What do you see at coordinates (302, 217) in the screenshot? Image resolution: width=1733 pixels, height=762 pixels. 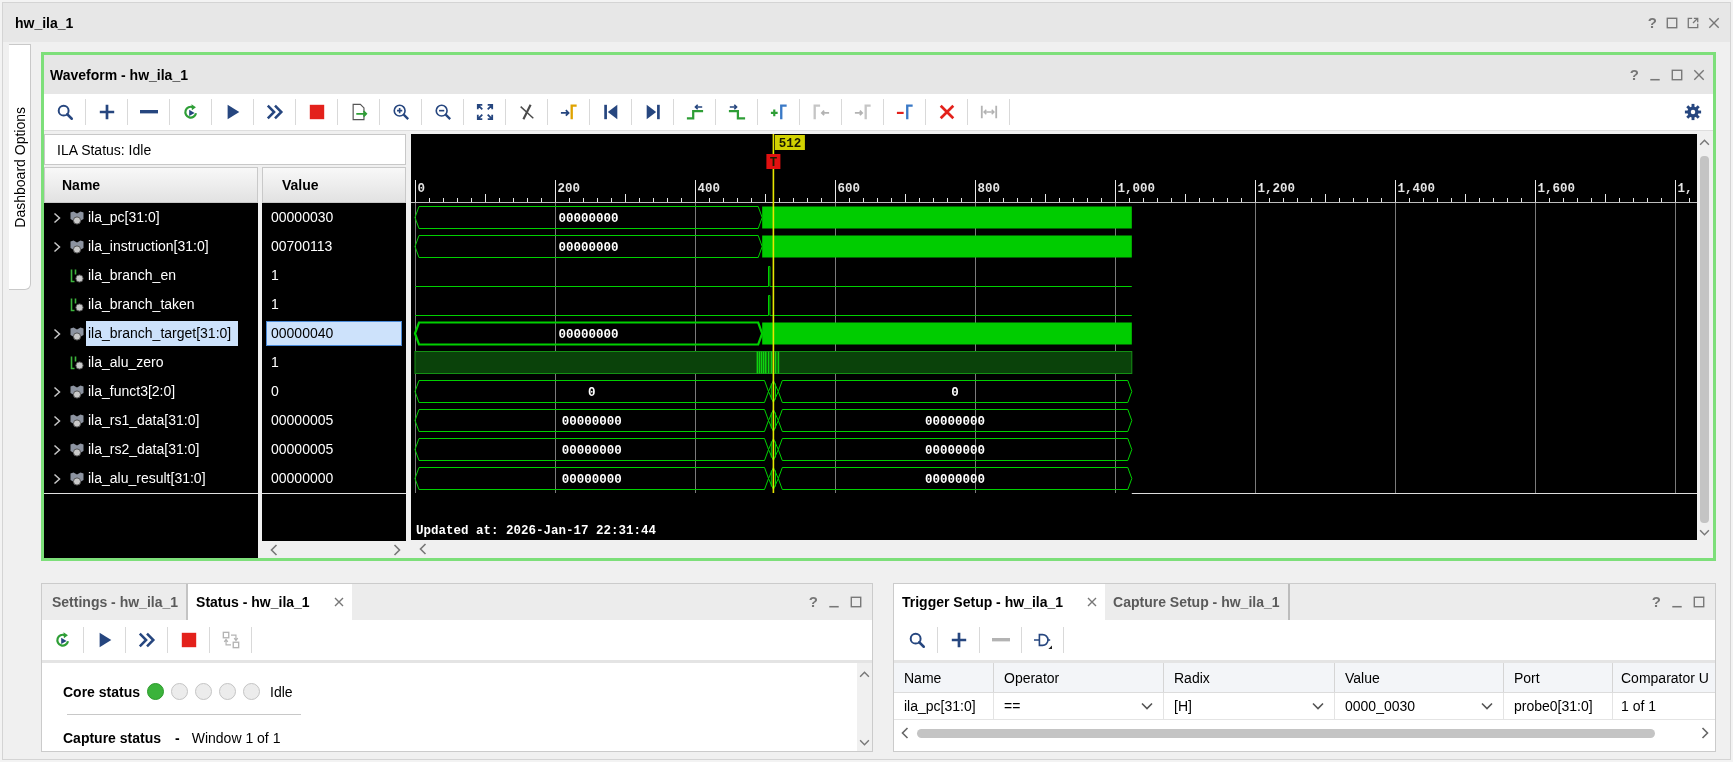 I see `signal-value: 00000030` at bounding box center [302, 217].